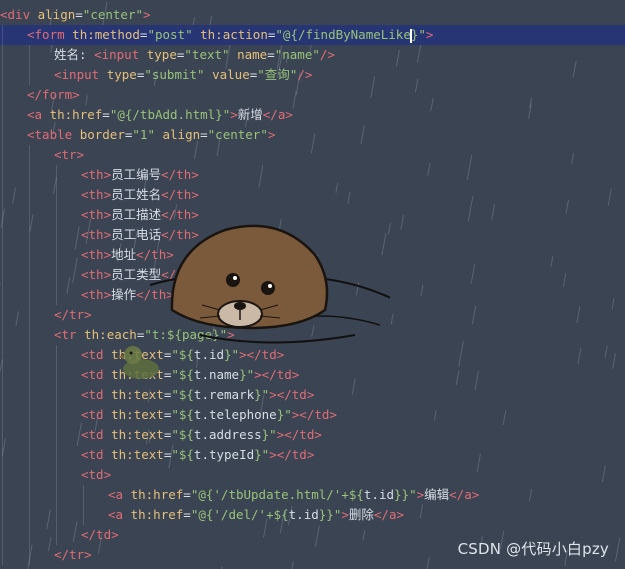 The width and height of the screenshot is (625, 569). What do you see at coordinates (312, 475) in the screenshot?
I see `code-line: <td>` at bounding box center [312, 475].